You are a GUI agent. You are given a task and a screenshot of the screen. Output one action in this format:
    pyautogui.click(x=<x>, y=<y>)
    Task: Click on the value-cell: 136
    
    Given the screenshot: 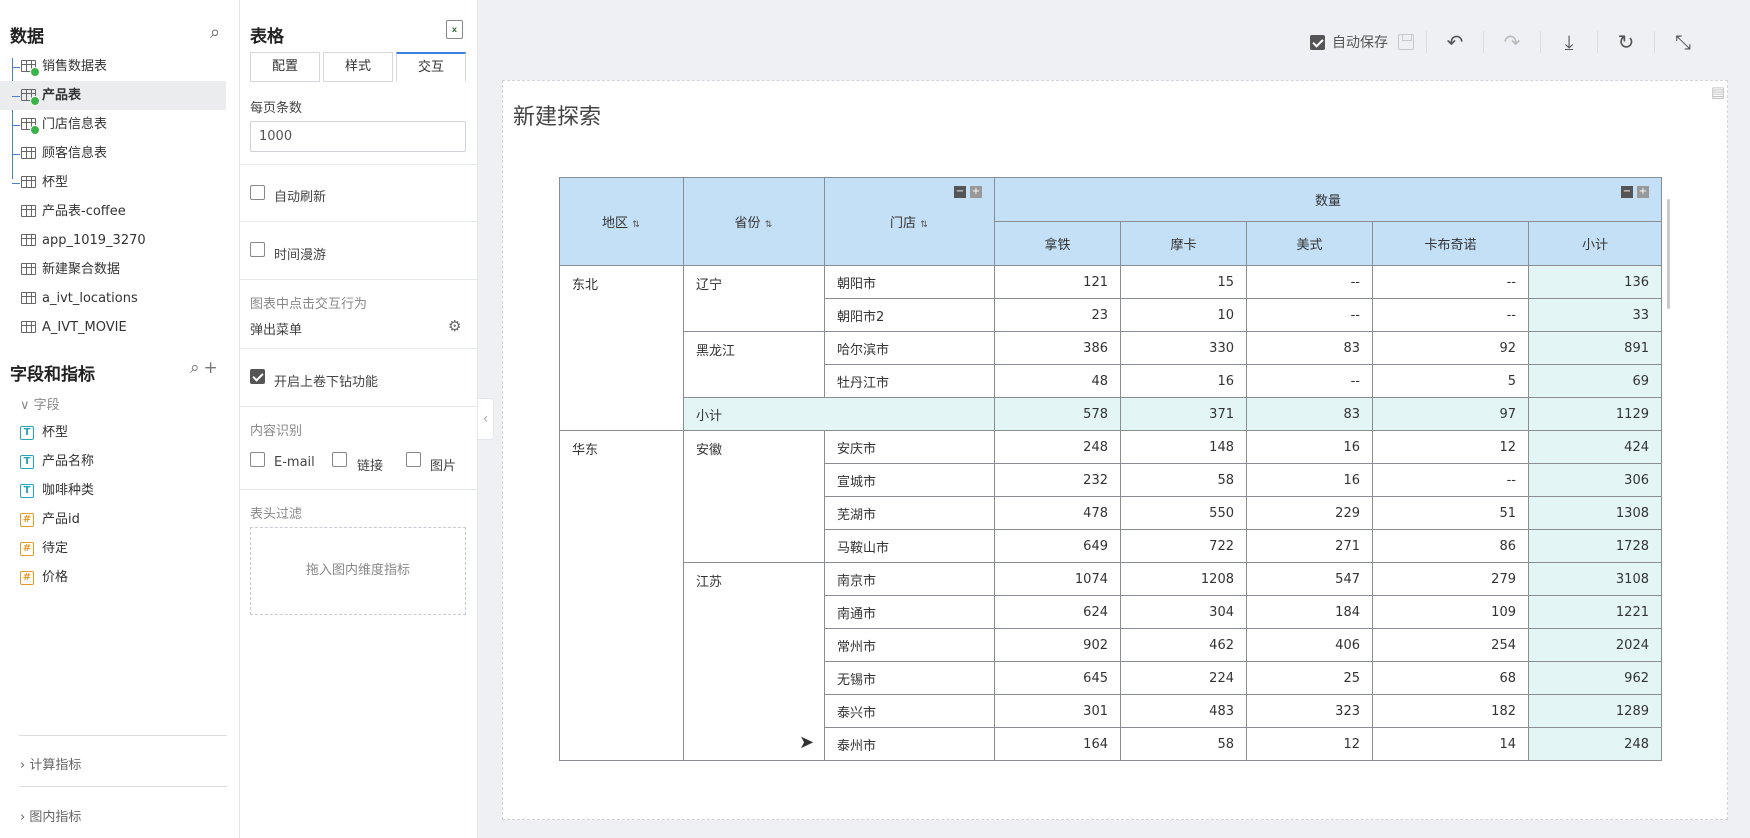 What is the action you would take?
    pyautogui.click(x=1595, y=282)
    